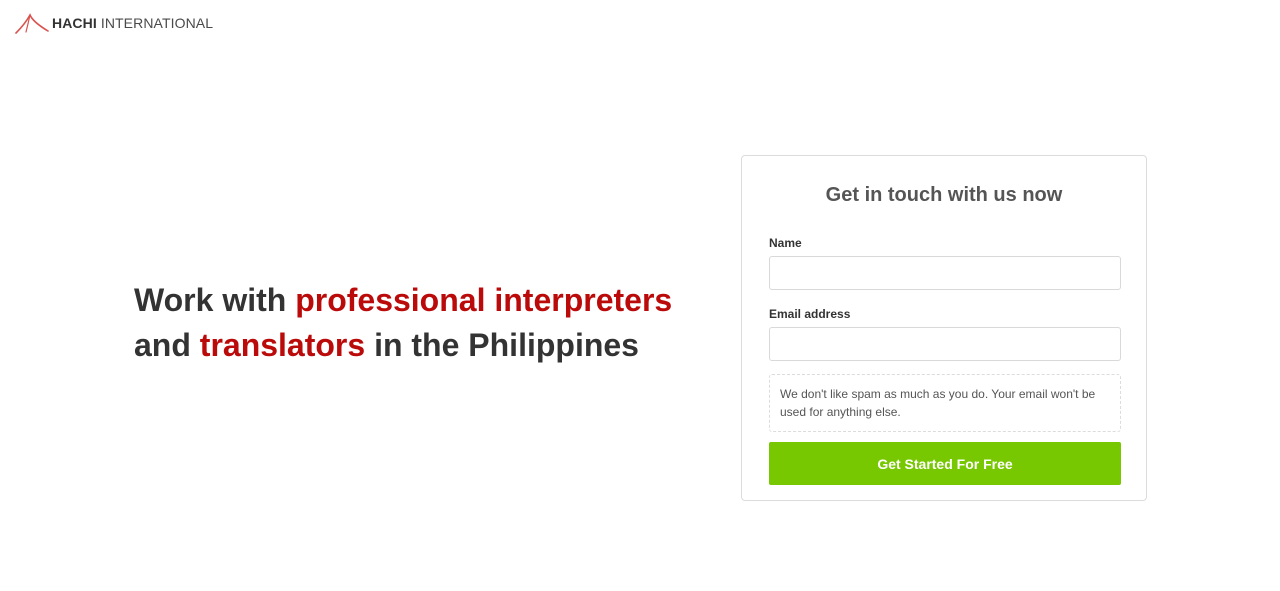 The image size is (1280, 591). What do you see at coordinates (74, 23) in the screenshot?
I see `brand-name-bold: HACHI` at bounding box center [74, 23].